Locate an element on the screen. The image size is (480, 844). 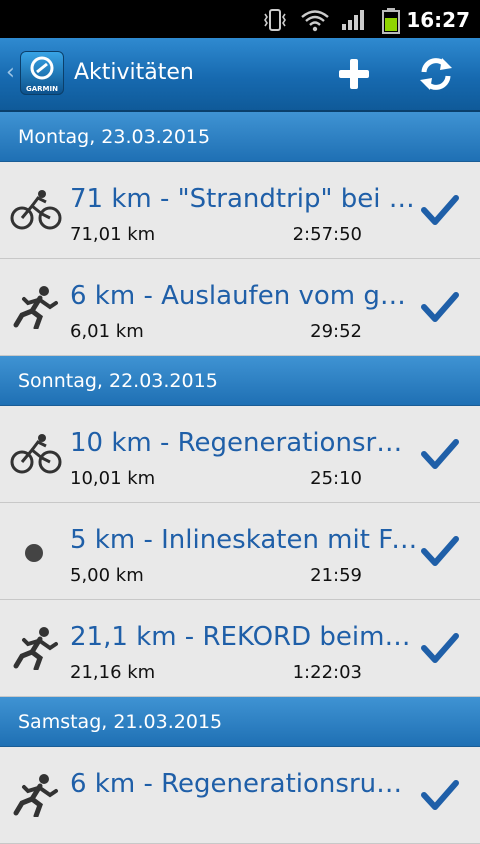
activity-distance: 10,01 km is located at coordinates (113, 478).